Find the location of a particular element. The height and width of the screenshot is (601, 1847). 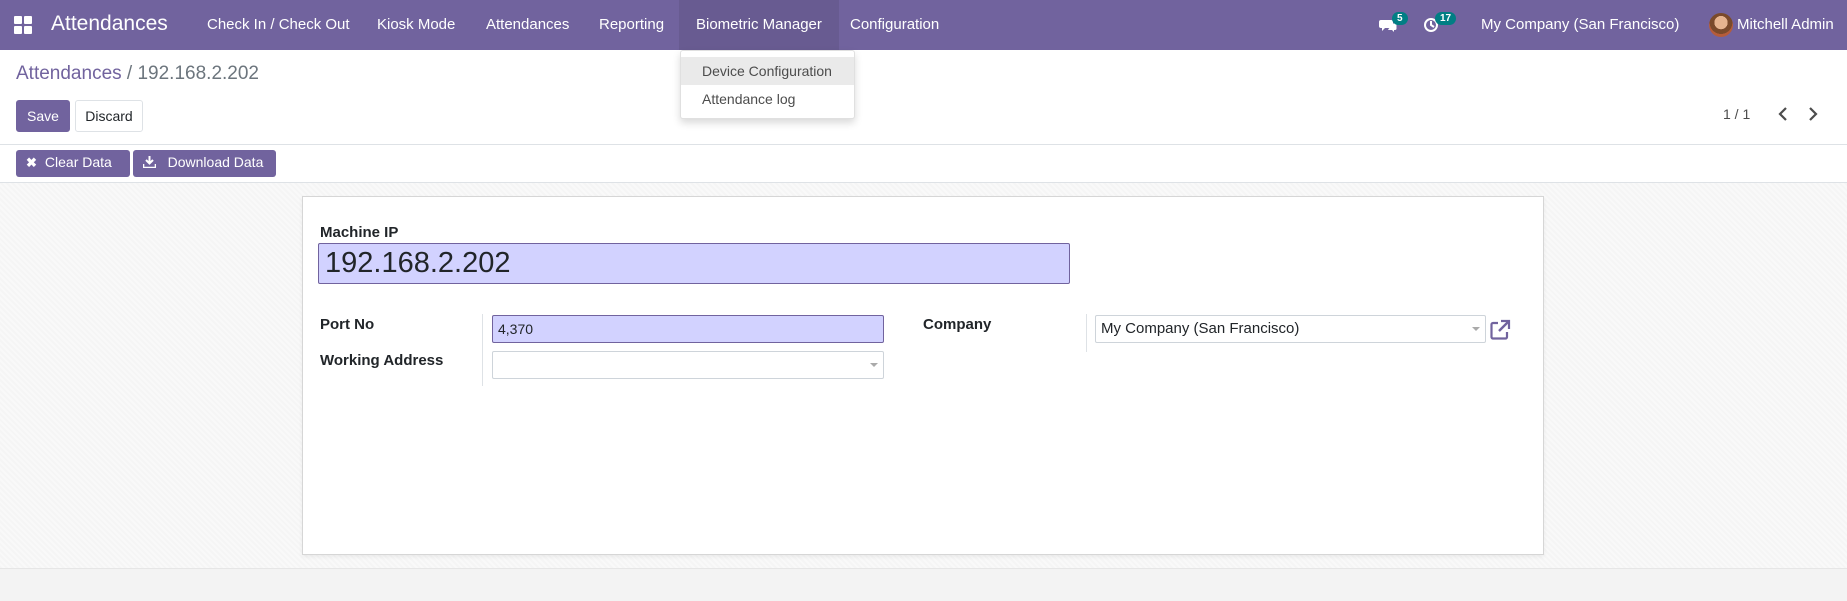

breadcrumb-parent: Attendances is located at coordinates (69, 73).